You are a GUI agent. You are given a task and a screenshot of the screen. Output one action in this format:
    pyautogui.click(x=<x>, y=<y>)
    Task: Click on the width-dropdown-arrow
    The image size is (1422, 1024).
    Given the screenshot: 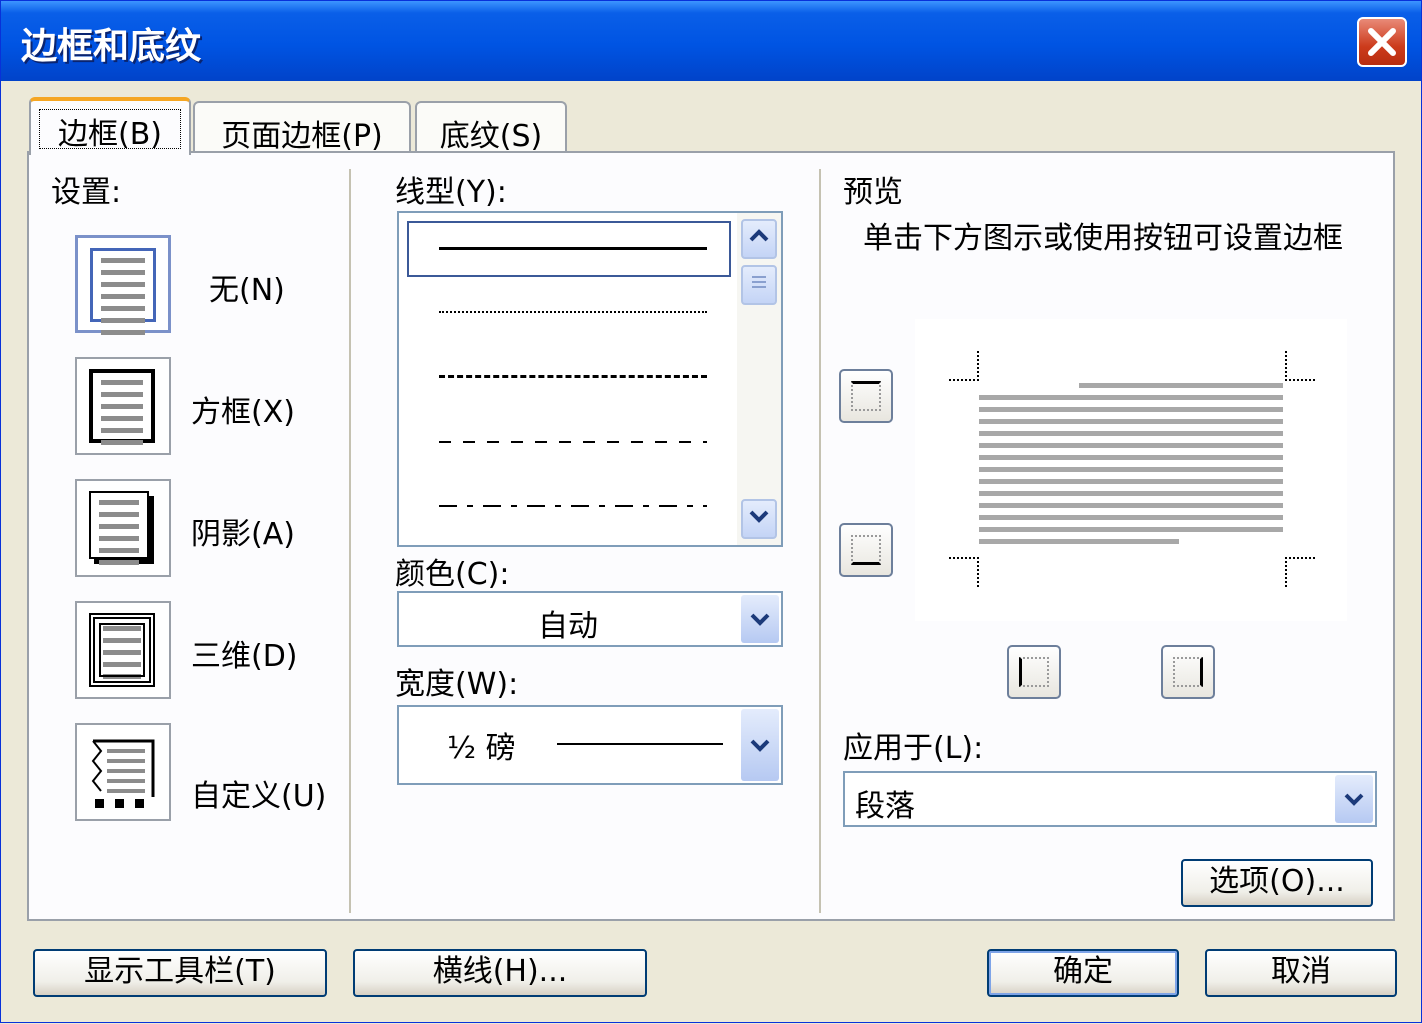 What is the action you would take?
    pyautogui.click(x=760, y=745)
    